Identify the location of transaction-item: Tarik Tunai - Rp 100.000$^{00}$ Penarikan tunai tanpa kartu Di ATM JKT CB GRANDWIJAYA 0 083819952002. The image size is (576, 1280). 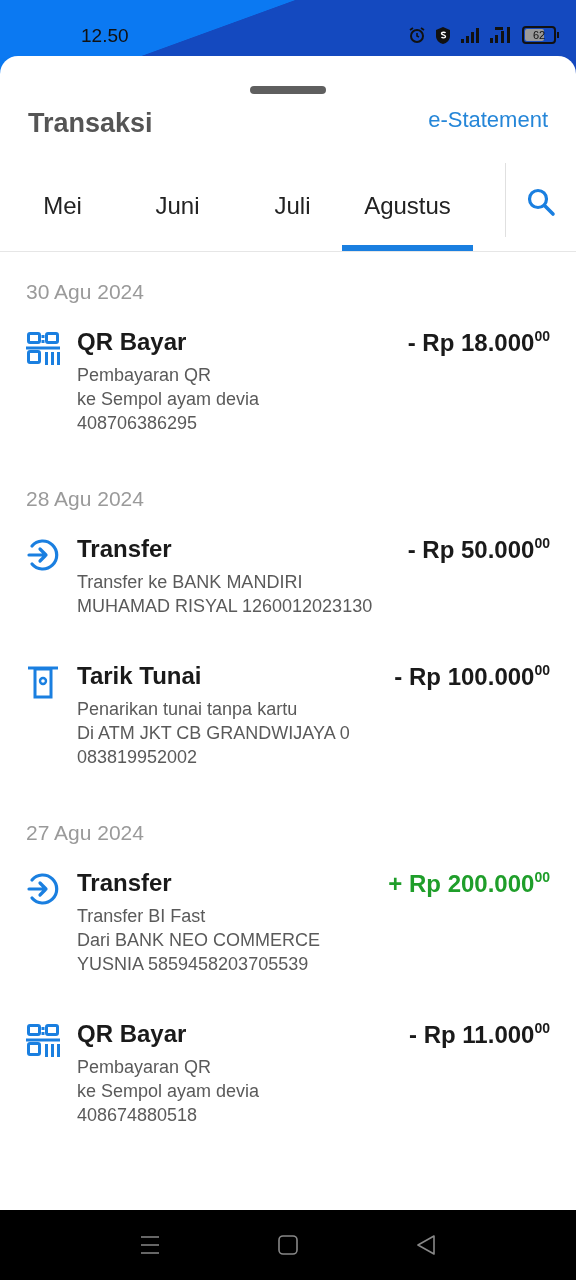
(288, 727).